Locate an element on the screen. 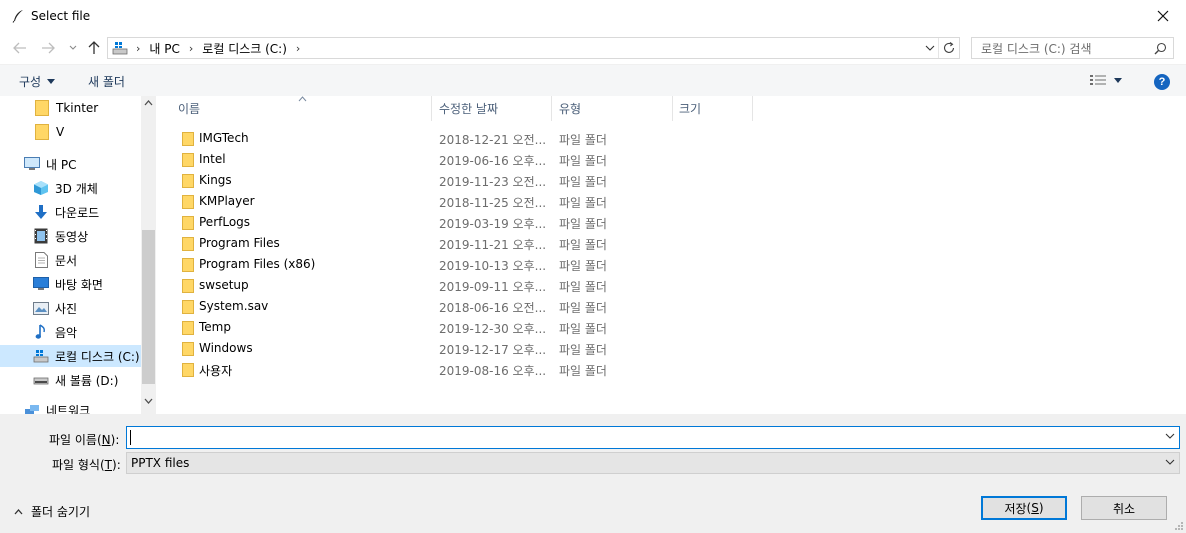  text-caret is located at coordinates (130, 437).